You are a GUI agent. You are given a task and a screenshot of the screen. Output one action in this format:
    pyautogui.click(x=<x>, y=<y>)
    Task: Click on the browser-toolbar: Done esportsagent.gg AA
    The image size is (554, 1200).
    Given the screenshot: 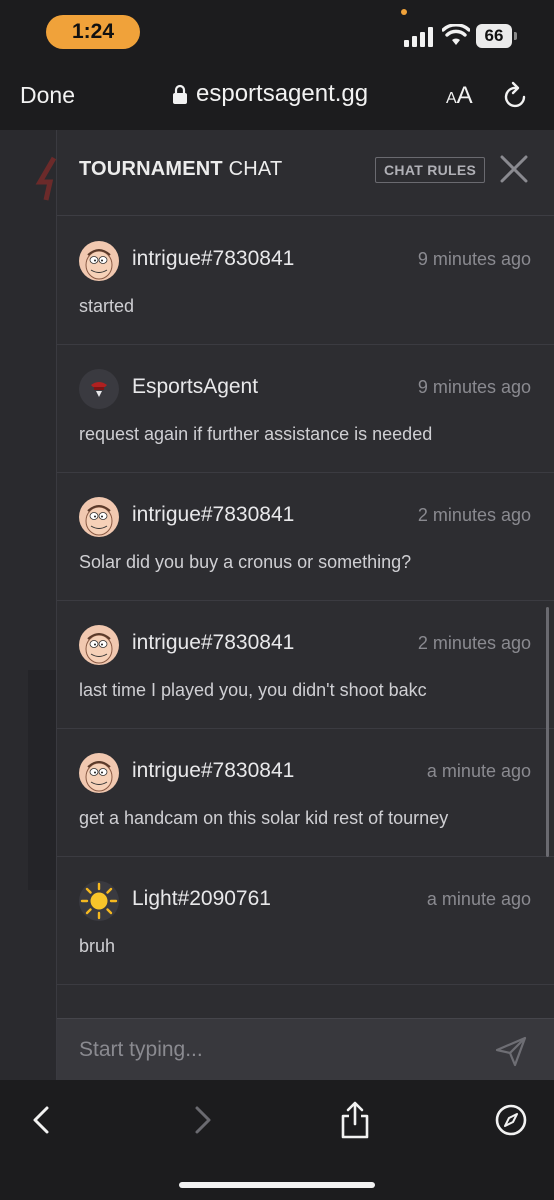 What is the action you would take?
    pyautogui.click(x=277, y=96)
    